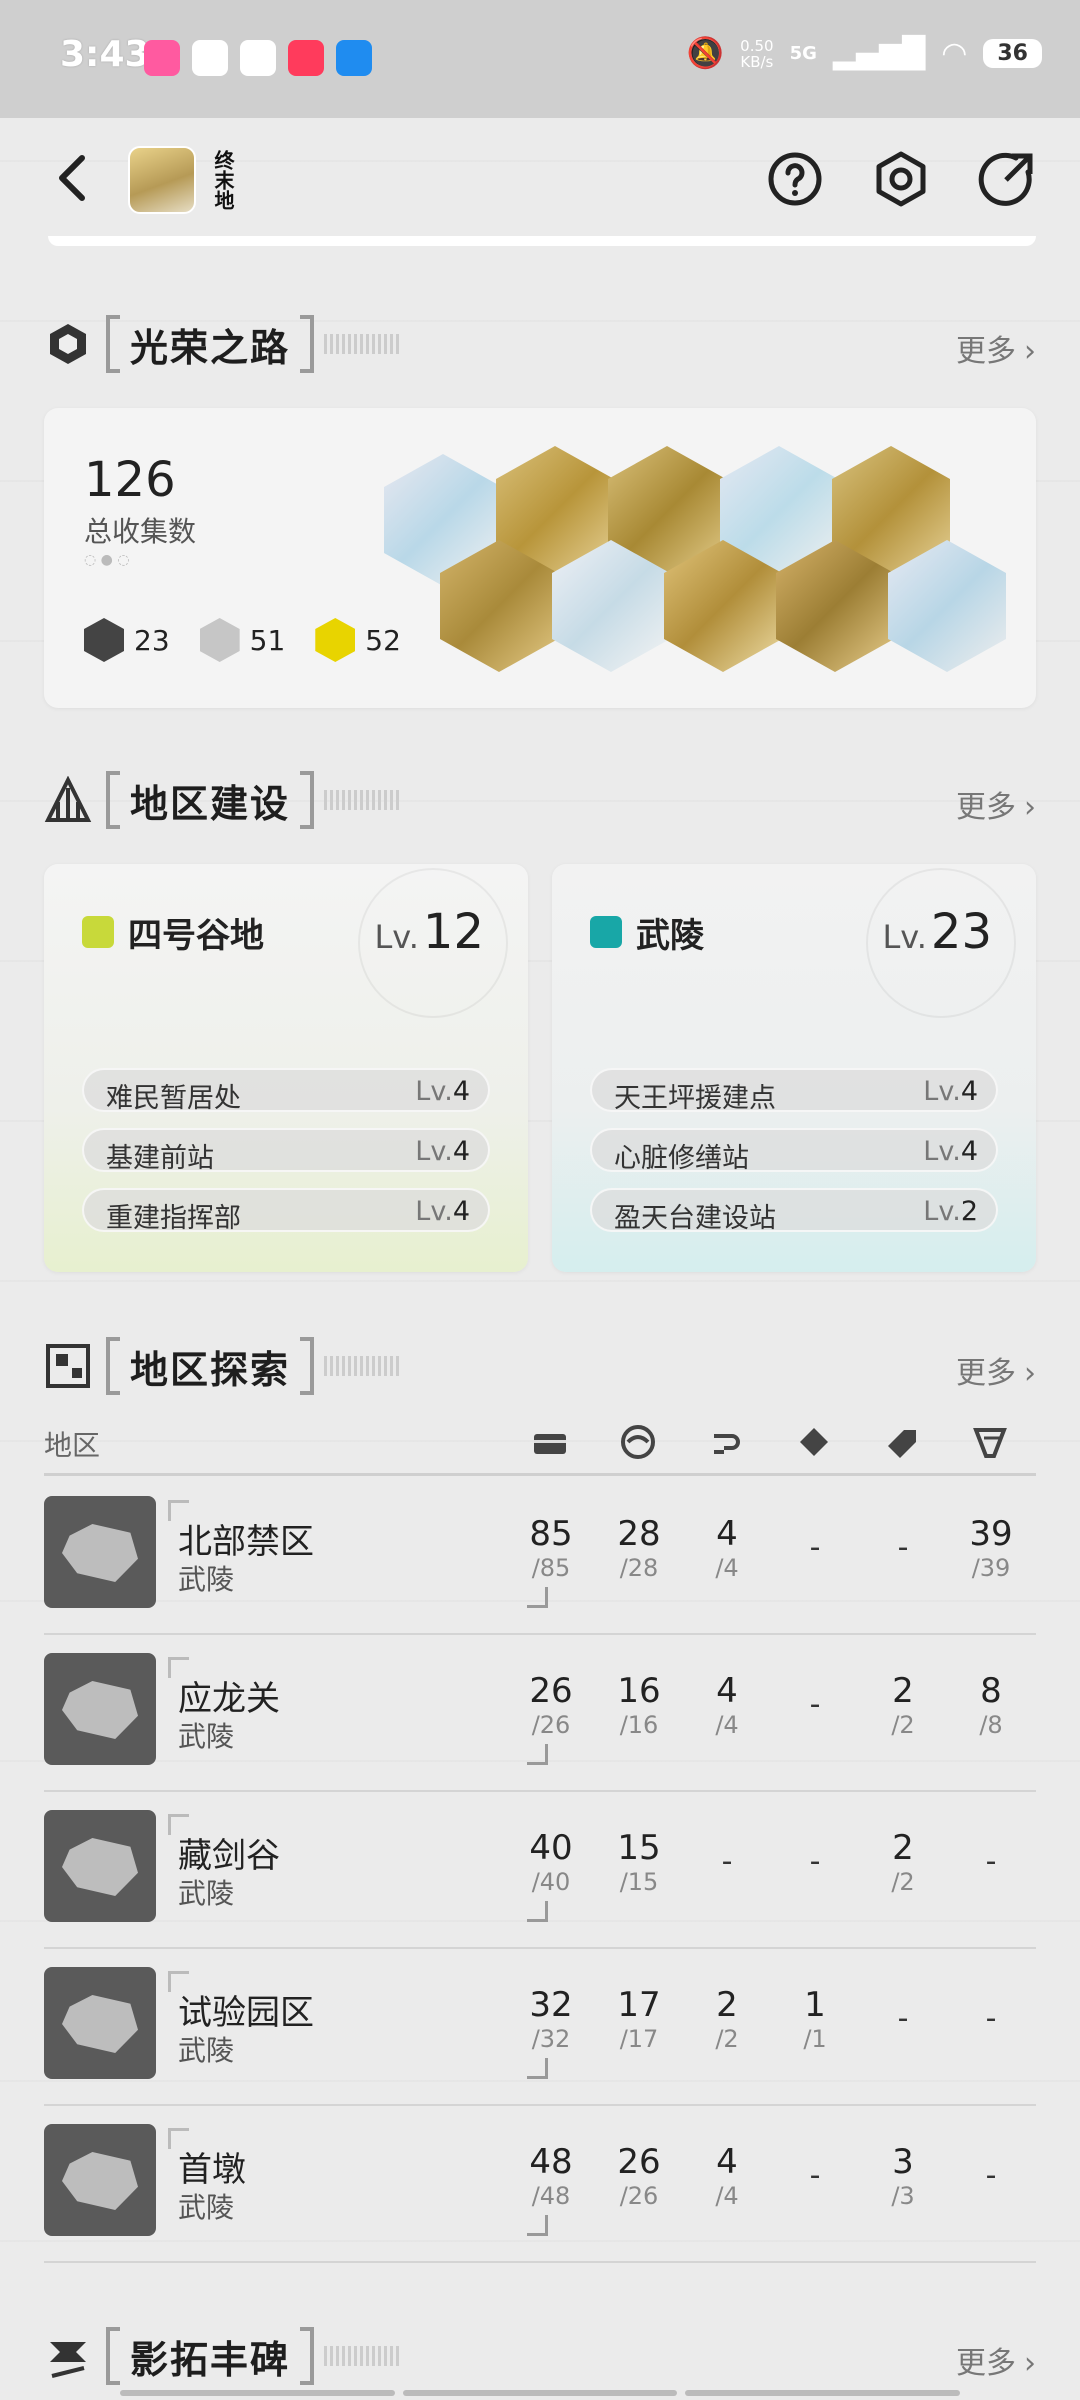 This screenshot has width=1080, height=2400. I want to click on status-bar: 3:43 🔕 0.50 KB/s 5G ▂▄▆█ ◠ 36, so click(540, 59).